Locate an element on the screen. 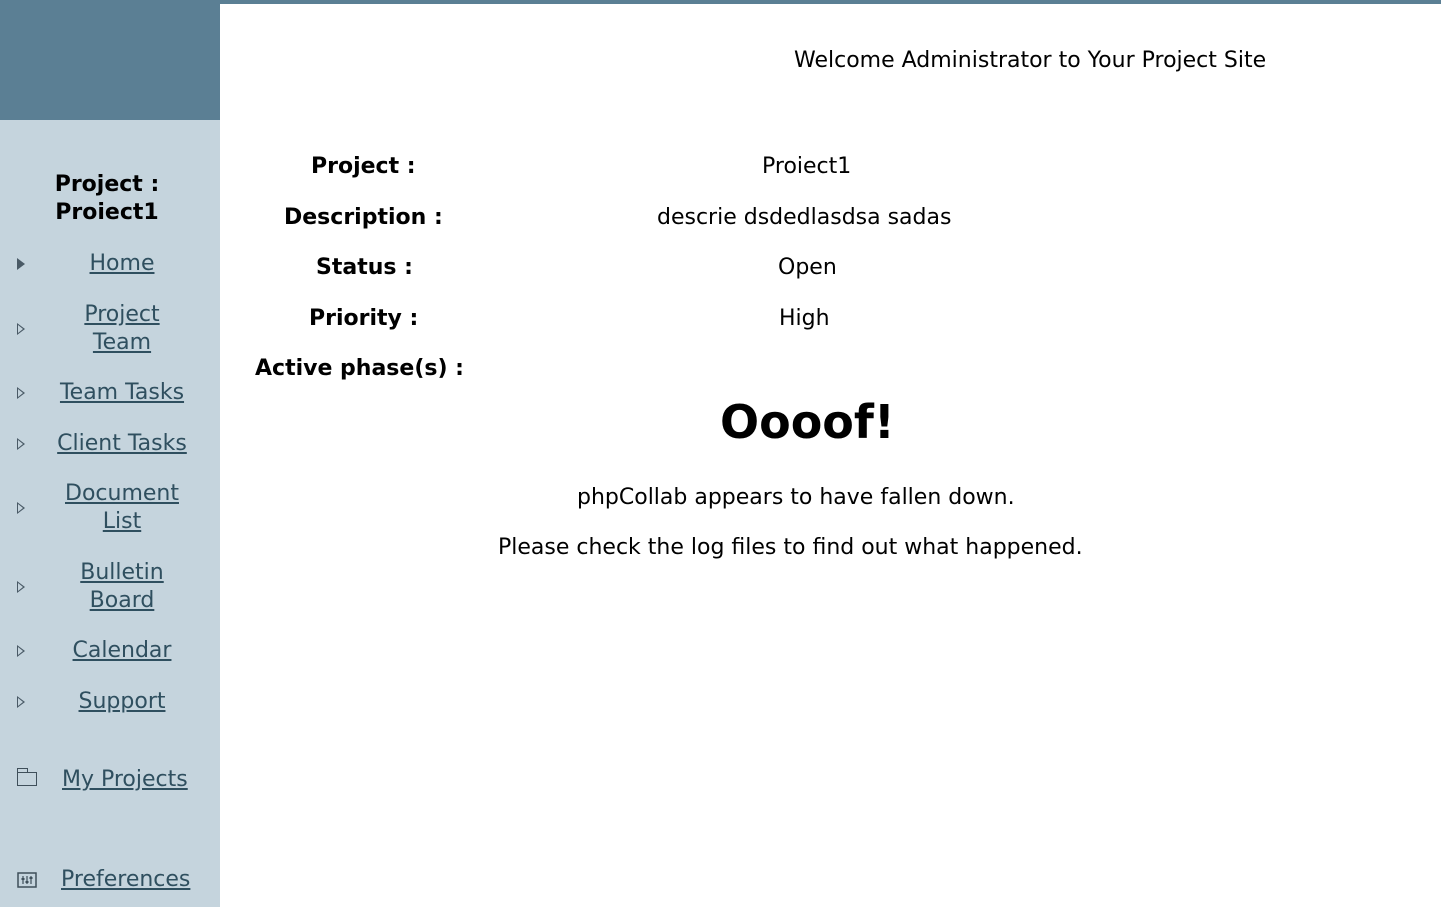 The image size is (1441, 907). error-title: Oooof! is located at coordinates (807, 422).